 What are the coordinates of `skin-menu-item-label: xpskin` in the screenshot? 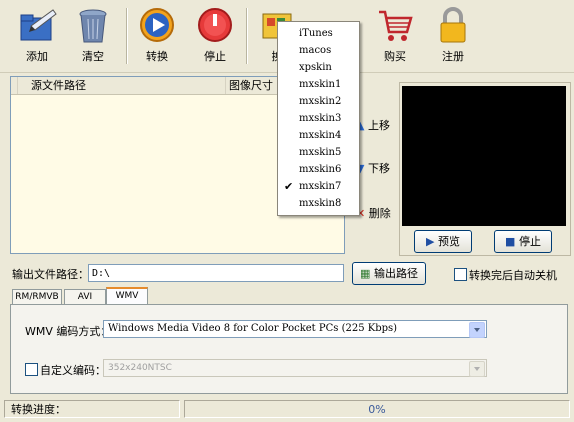 It's located at (315, 67).